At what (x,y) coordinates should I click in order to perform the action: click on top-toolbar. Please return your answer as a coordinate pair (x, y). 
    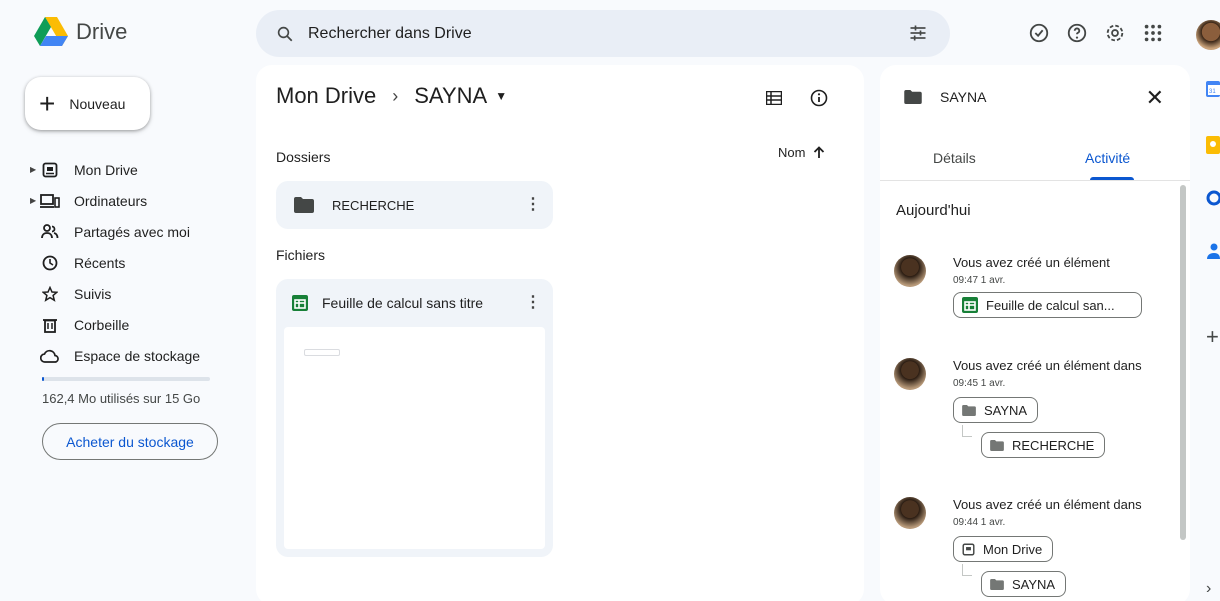
    Looking at the image, I should click on (1096, 33).